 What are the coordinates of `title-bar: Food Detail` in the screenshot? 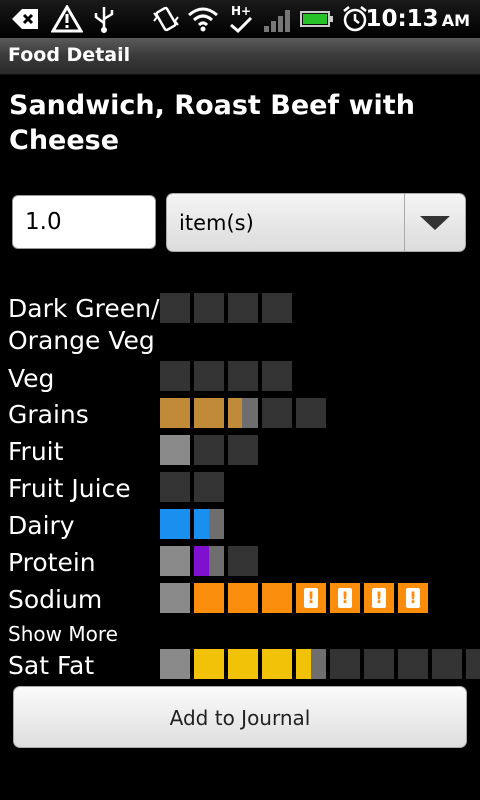 It's located at (240, 56).